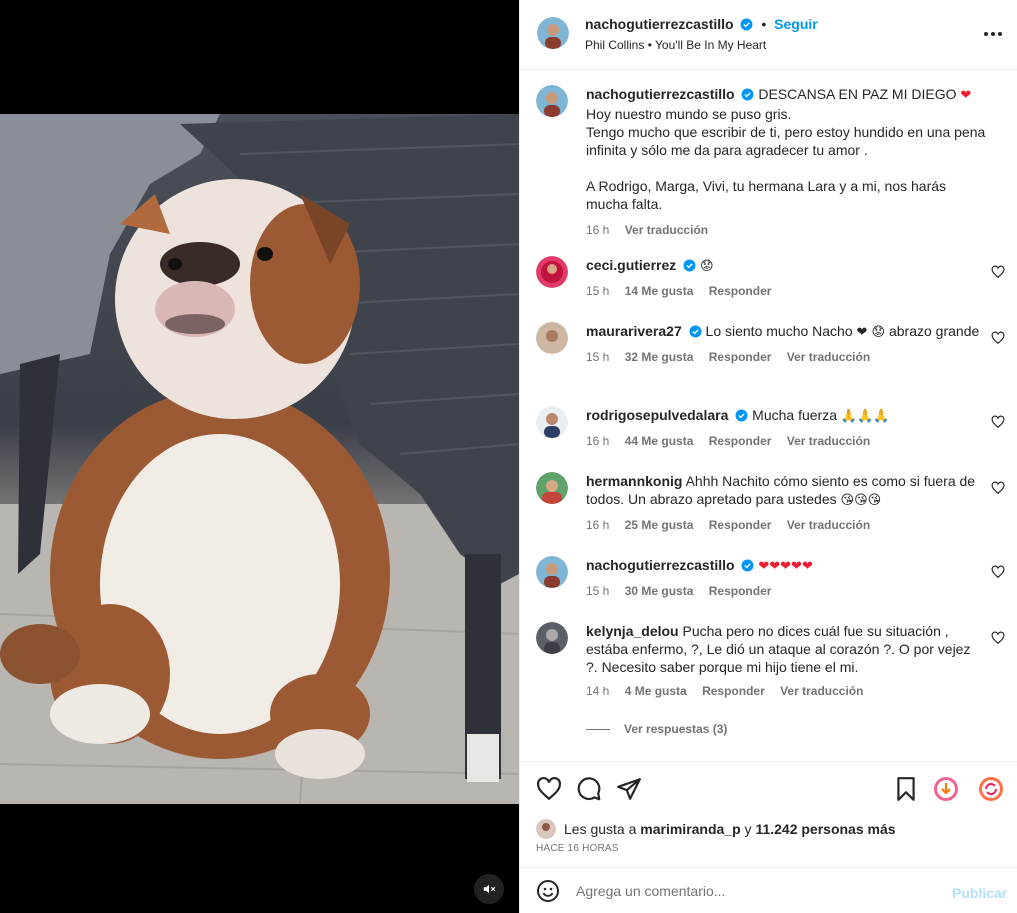 This screenshot has height=913, width=1017. What do you see at coordinates (629, 789) in the screenshot?
I see `share-paper-plane-icon` at bounding box center [629, 789].